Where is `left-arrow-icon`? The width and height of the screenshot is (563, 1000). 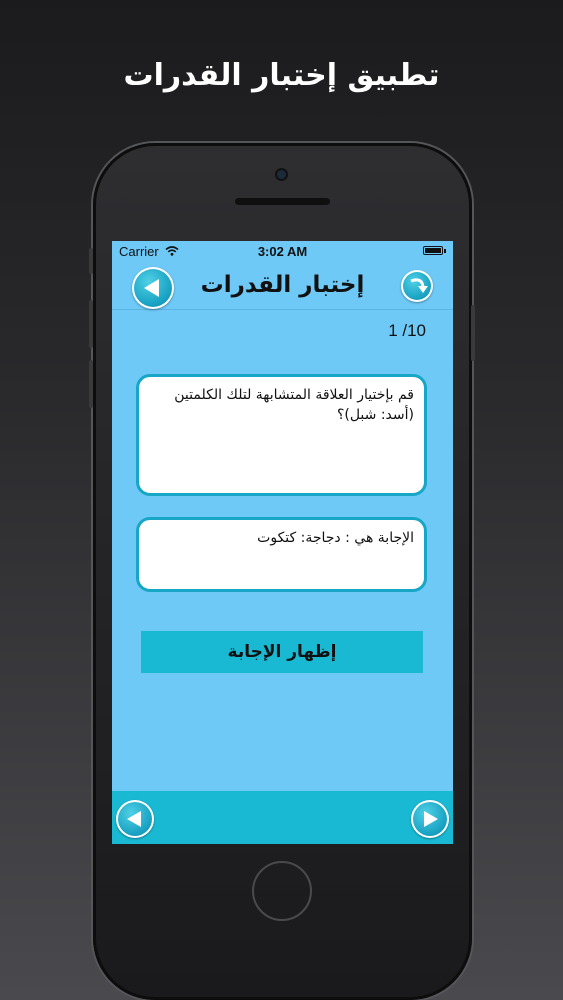
left-arrow-icon is located at coordinates (134, 819).